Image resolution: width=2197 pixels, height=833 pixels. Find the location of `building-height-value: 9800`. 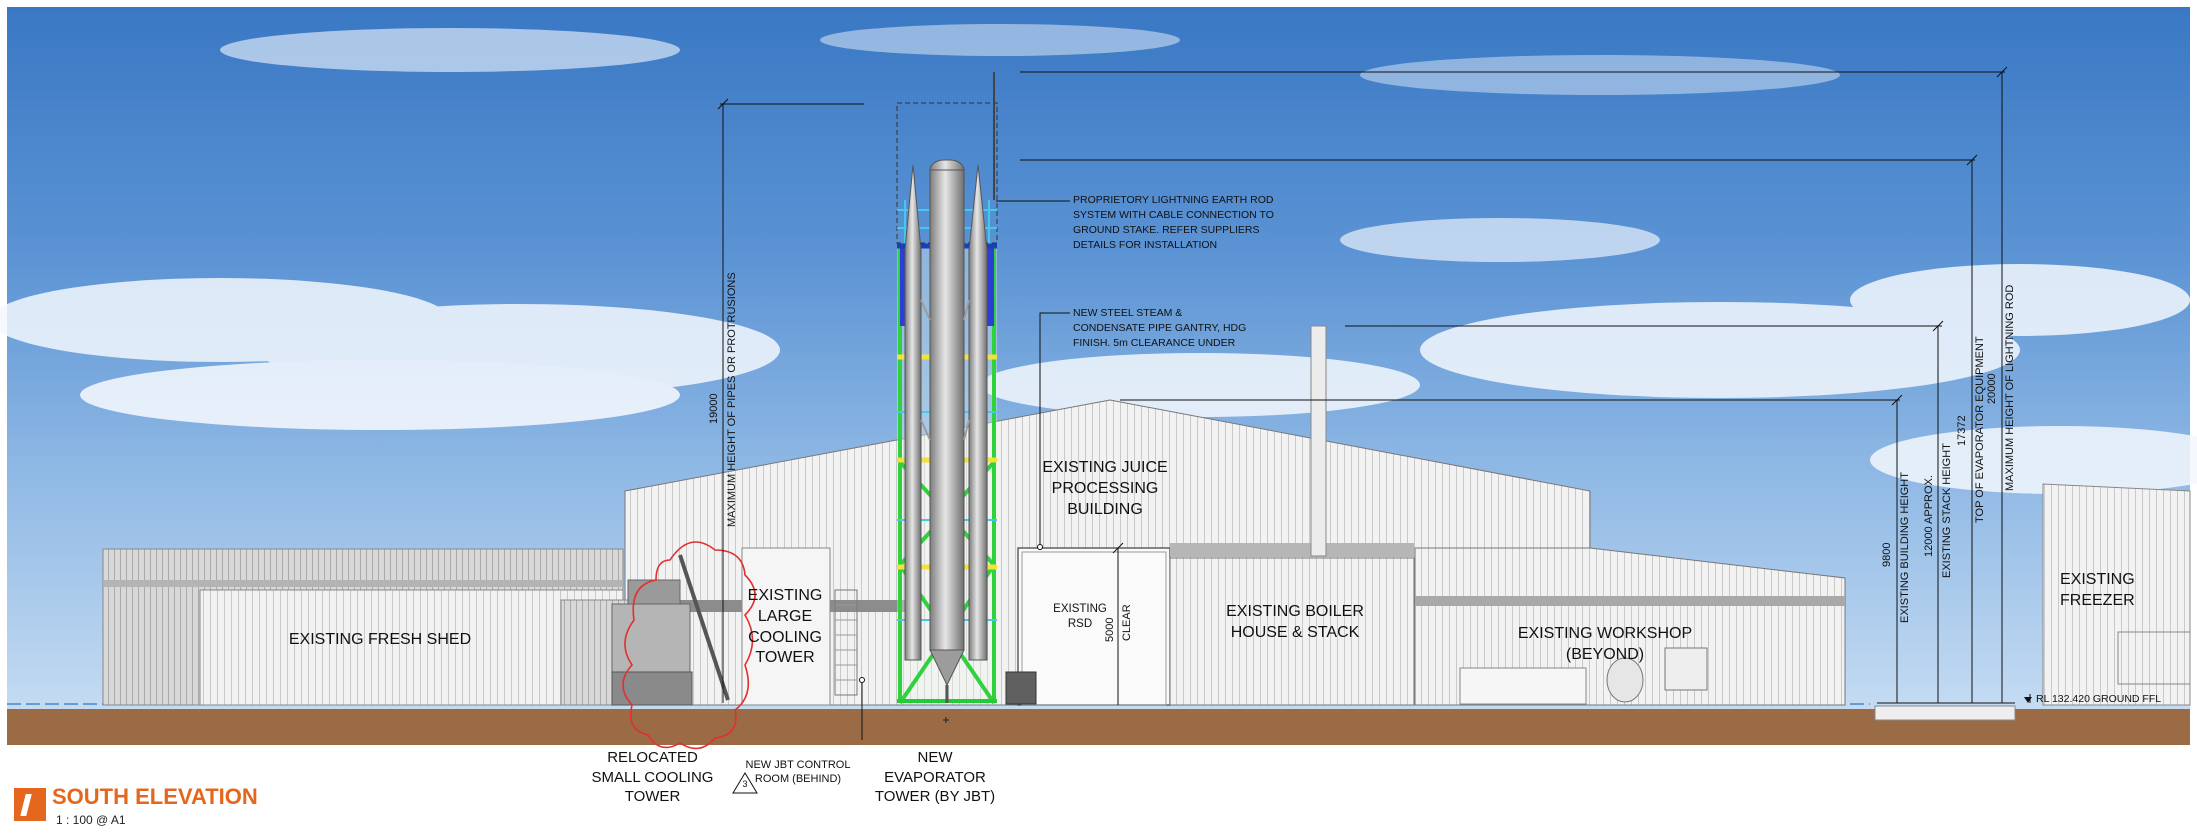

building-height-value: 9800 is located at coordinates (1887, 554).